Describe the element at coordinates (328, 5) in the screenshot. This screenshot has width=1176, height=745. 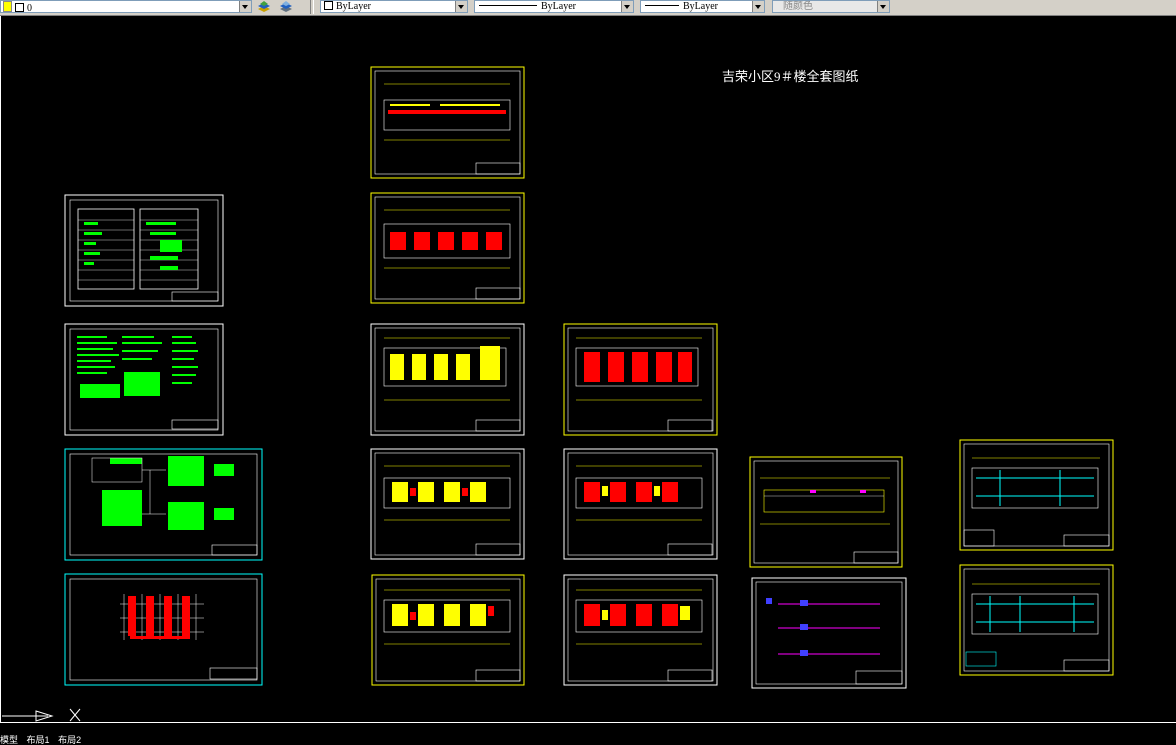
I see `color-swatch` at that location.